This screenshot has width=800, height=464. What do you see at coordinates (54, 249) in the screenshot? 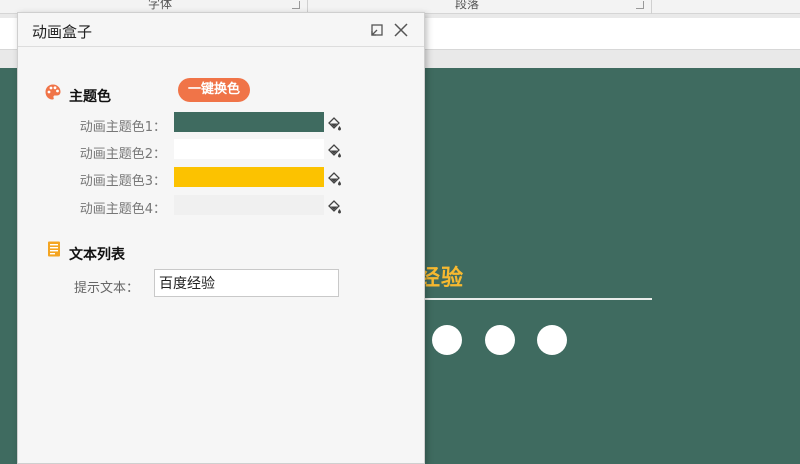
I see `document-icon` at bounding box center [54, 249].